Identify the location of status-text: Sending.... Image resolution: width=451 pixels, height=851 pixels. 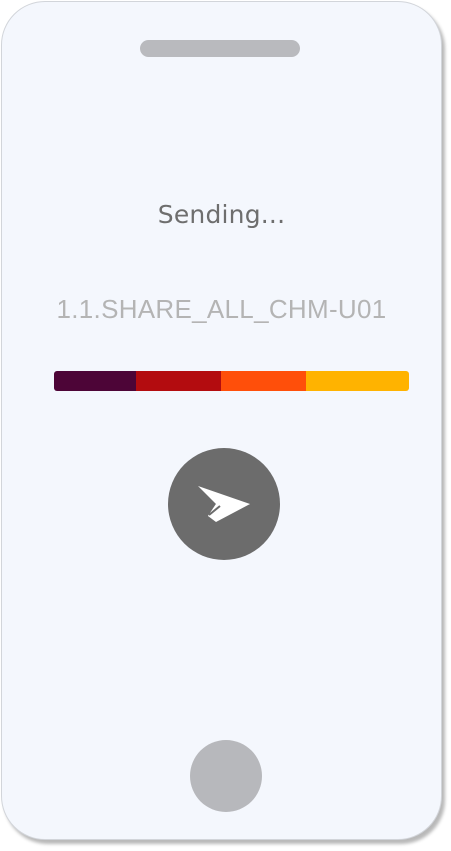
(221, 214).